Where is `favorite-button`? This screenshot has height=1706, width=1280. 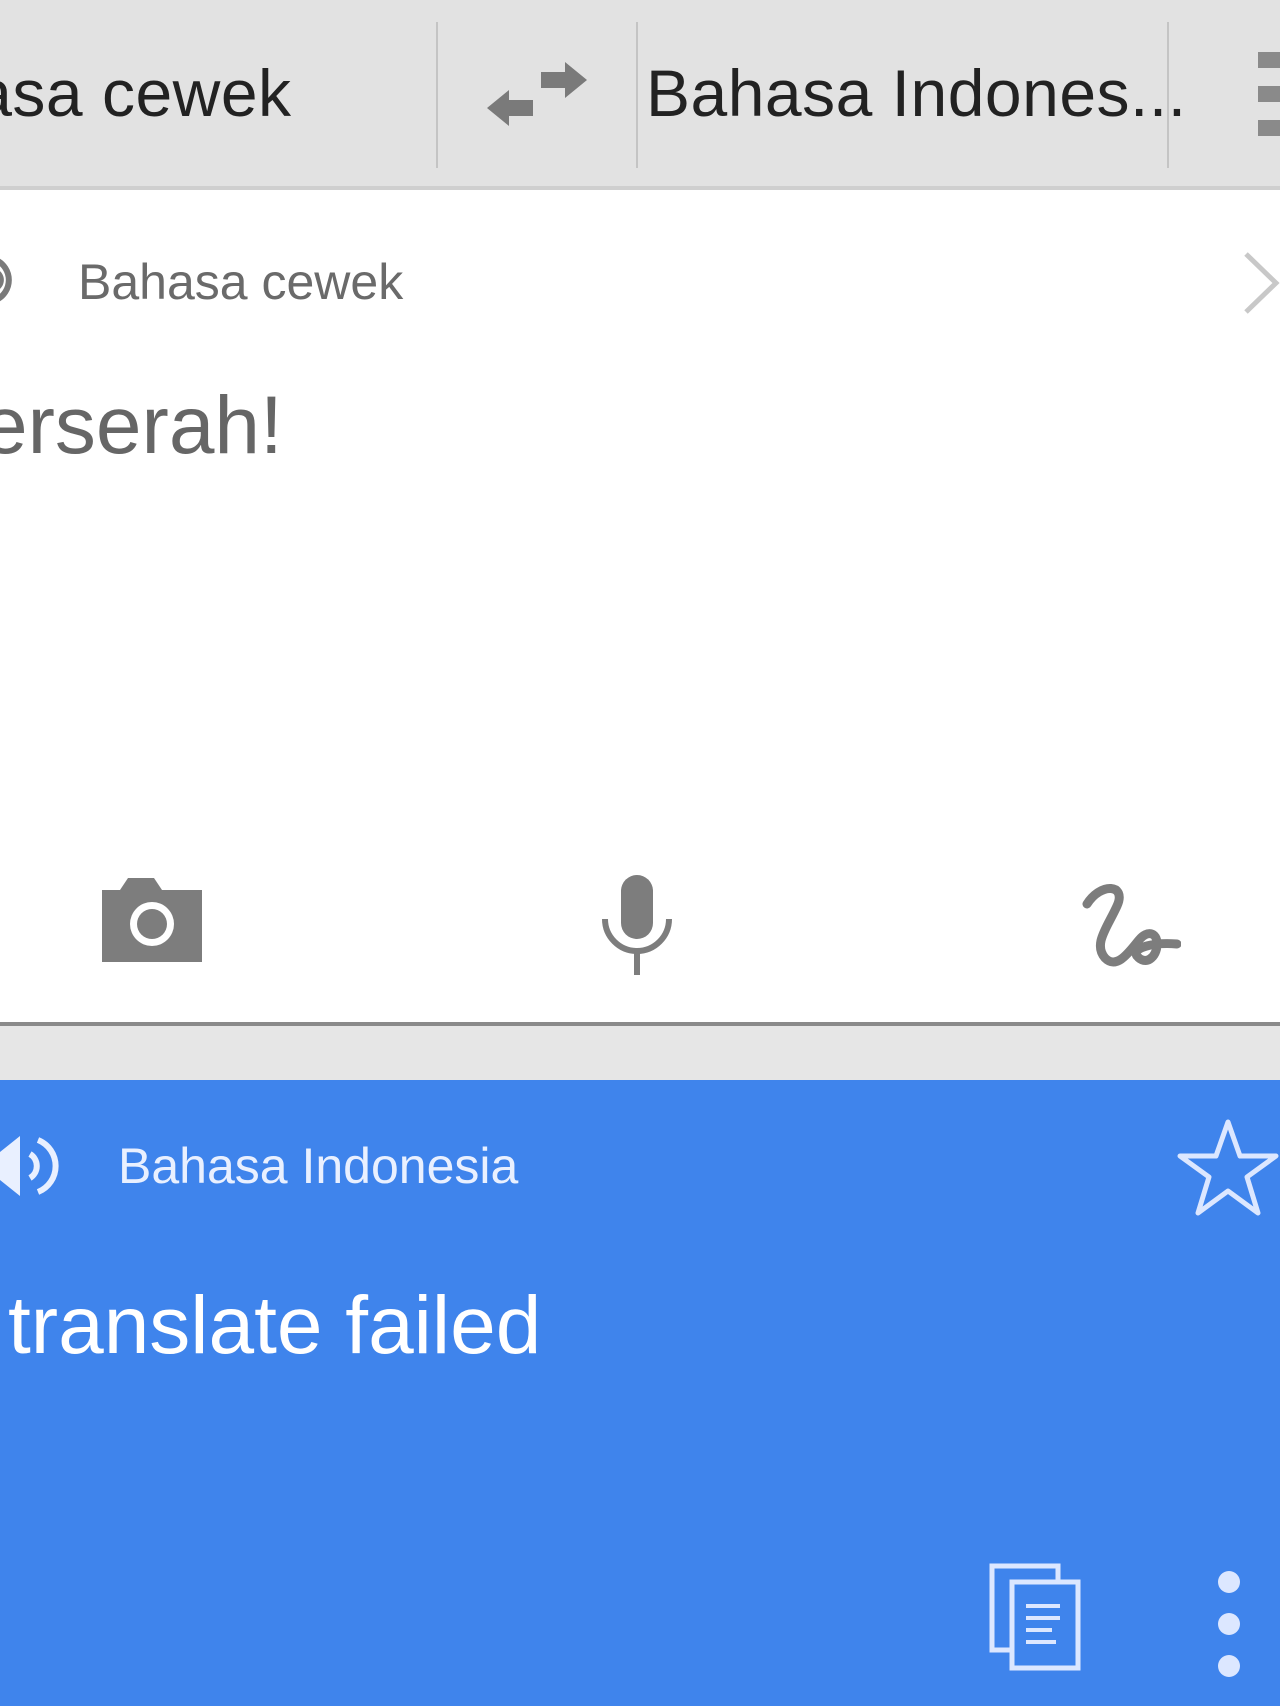 favorite-button is located at coordinates (1228, 1168).